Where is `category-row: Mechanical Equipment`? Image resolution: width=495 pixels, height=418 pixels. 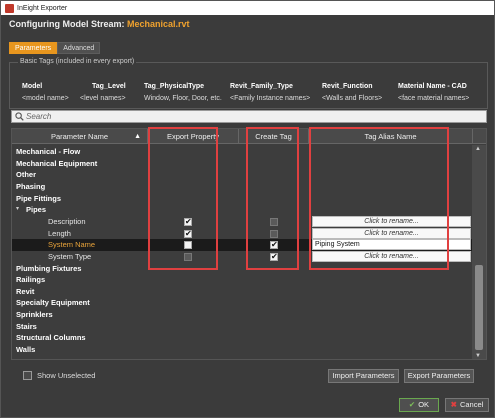
category-row: Mechanical Equipment is located at coordinates (242, 164).